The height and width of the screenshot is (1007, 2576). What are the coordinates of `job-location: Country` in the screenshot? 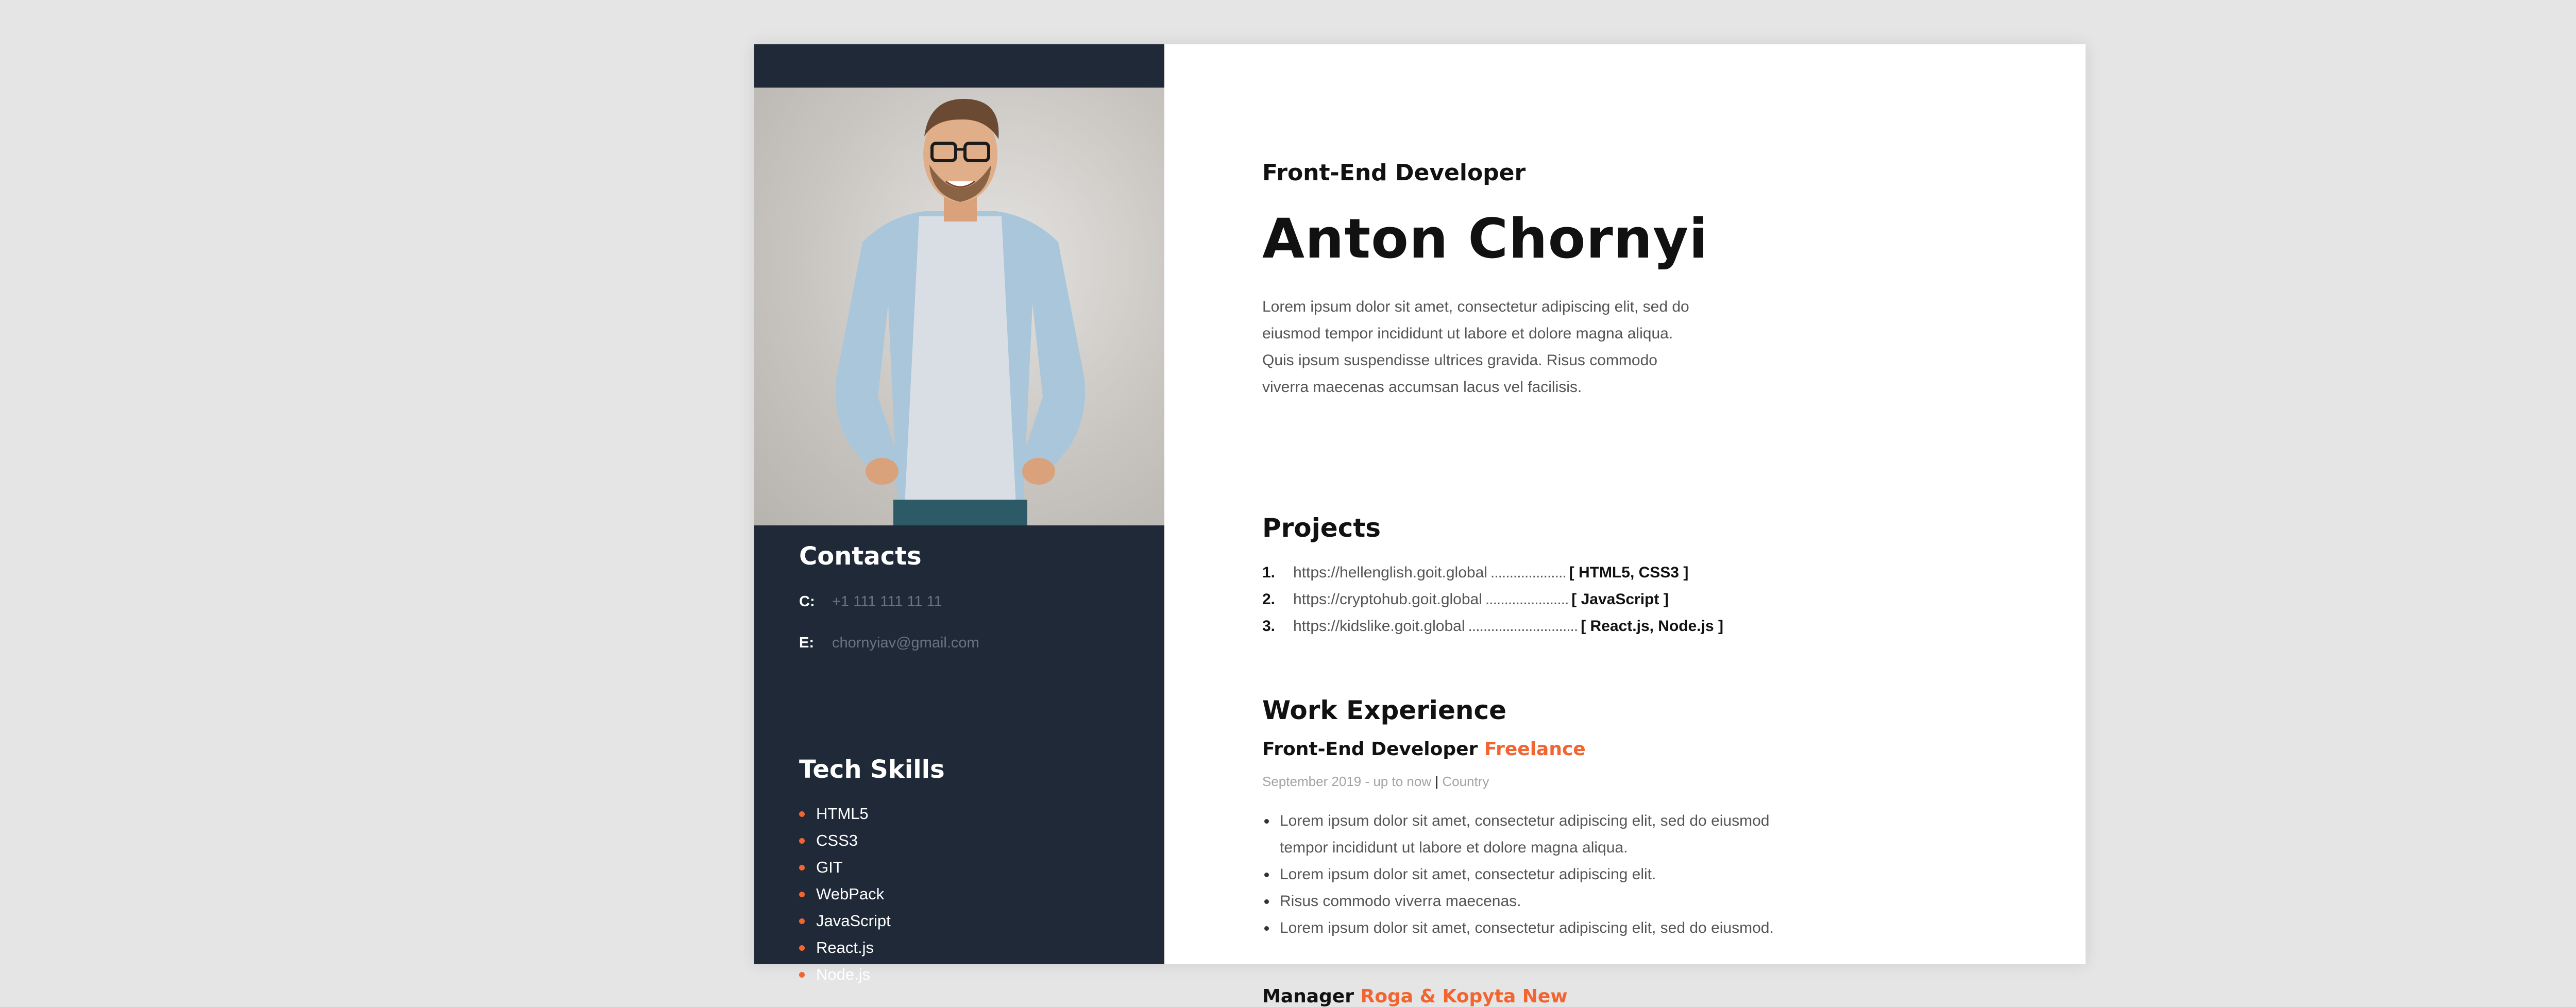 It's located at (1465, 781).